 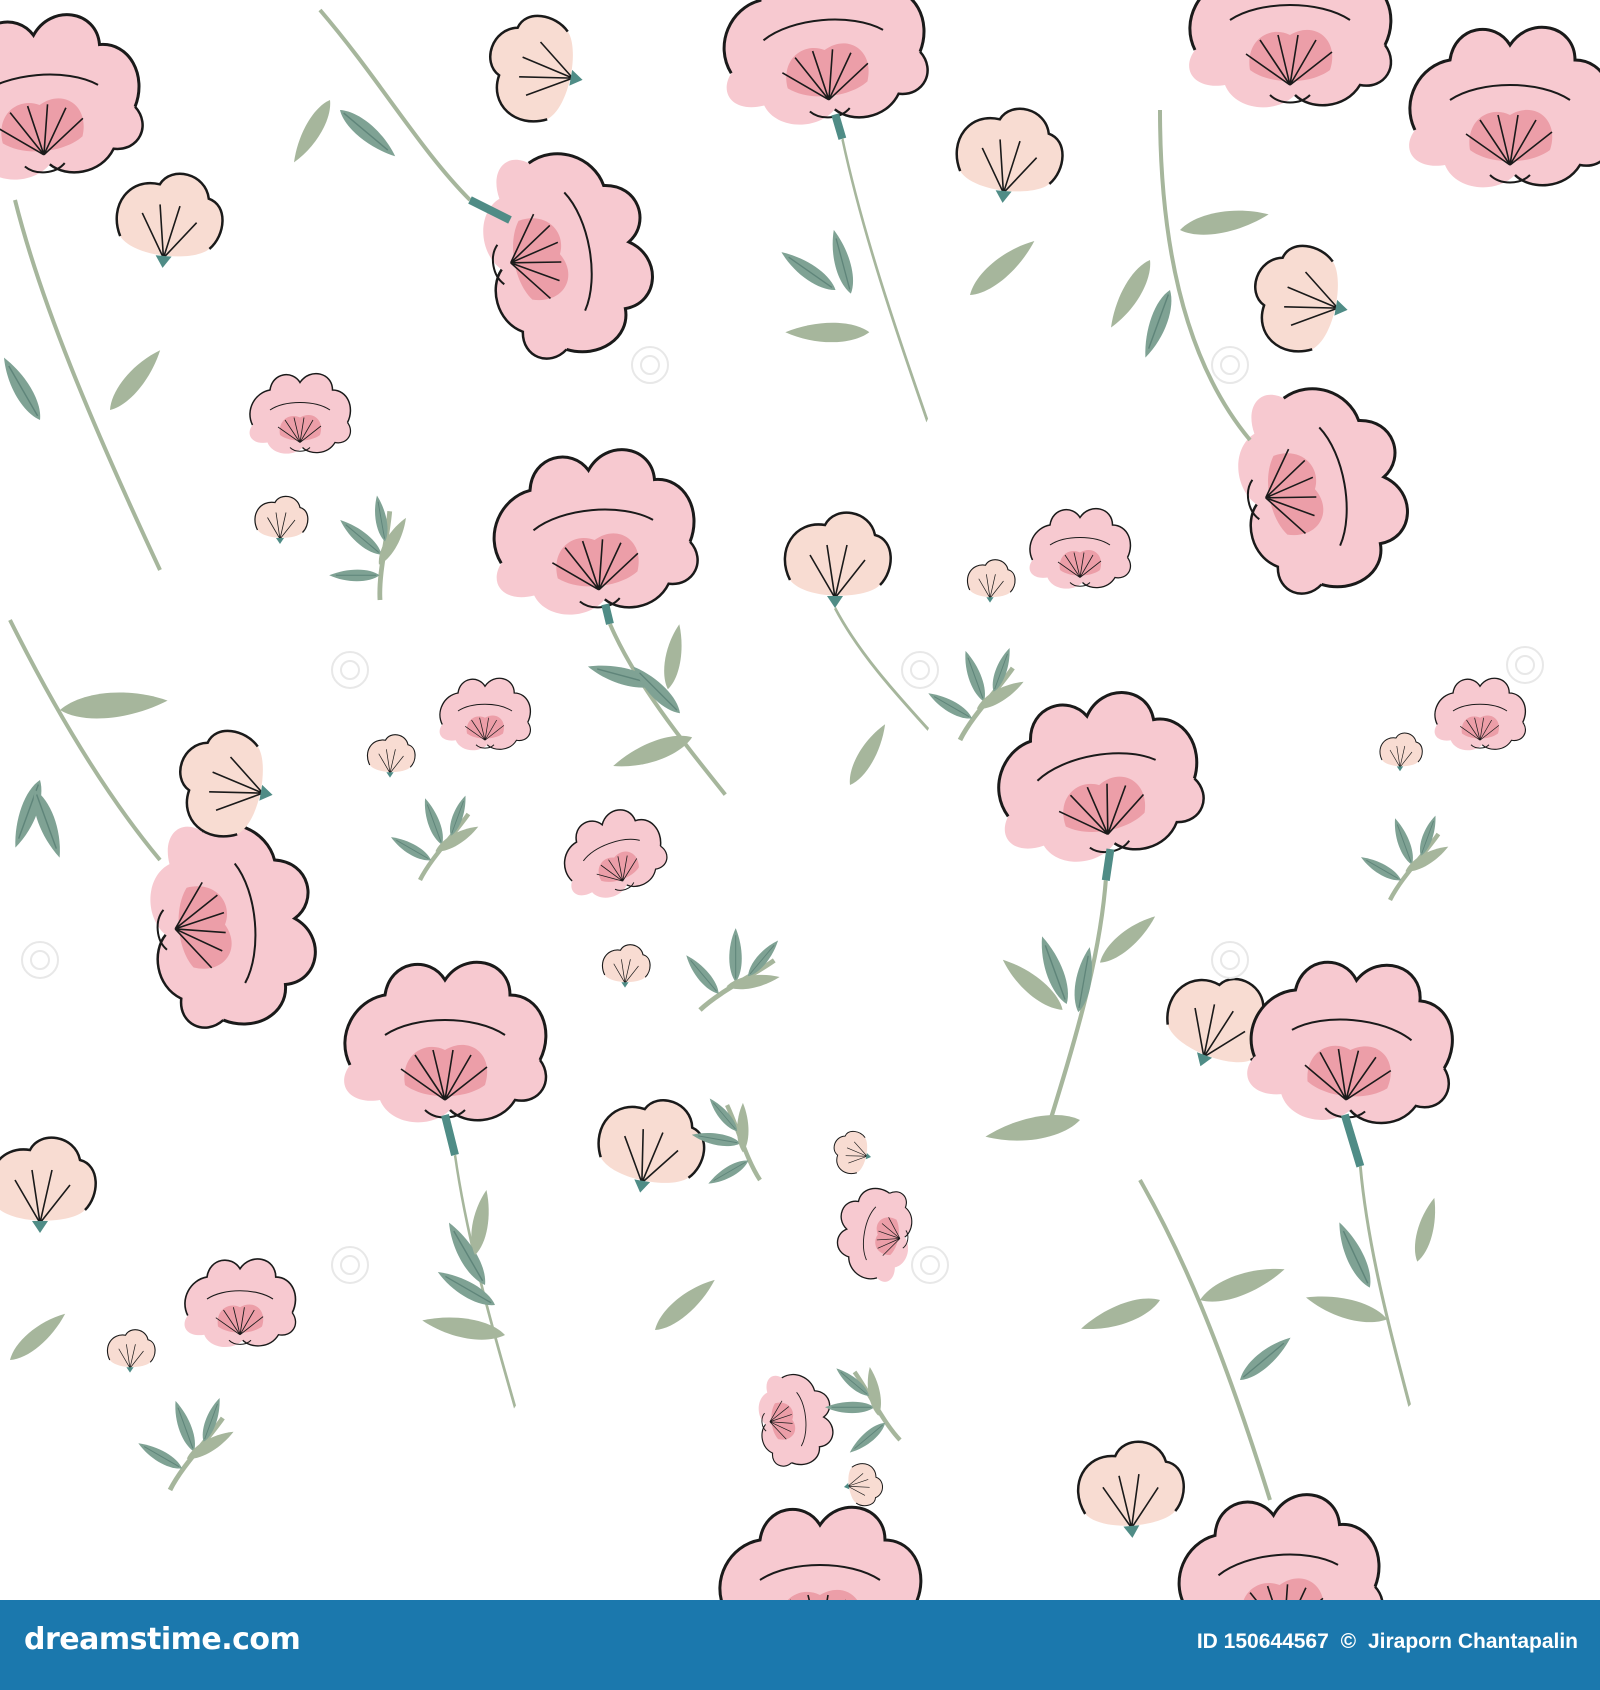 What do you see at coordinates (1262, 1641) in the screenshot?
I see `image-id: ID 150644567` at bounding box center [1262, 1641].